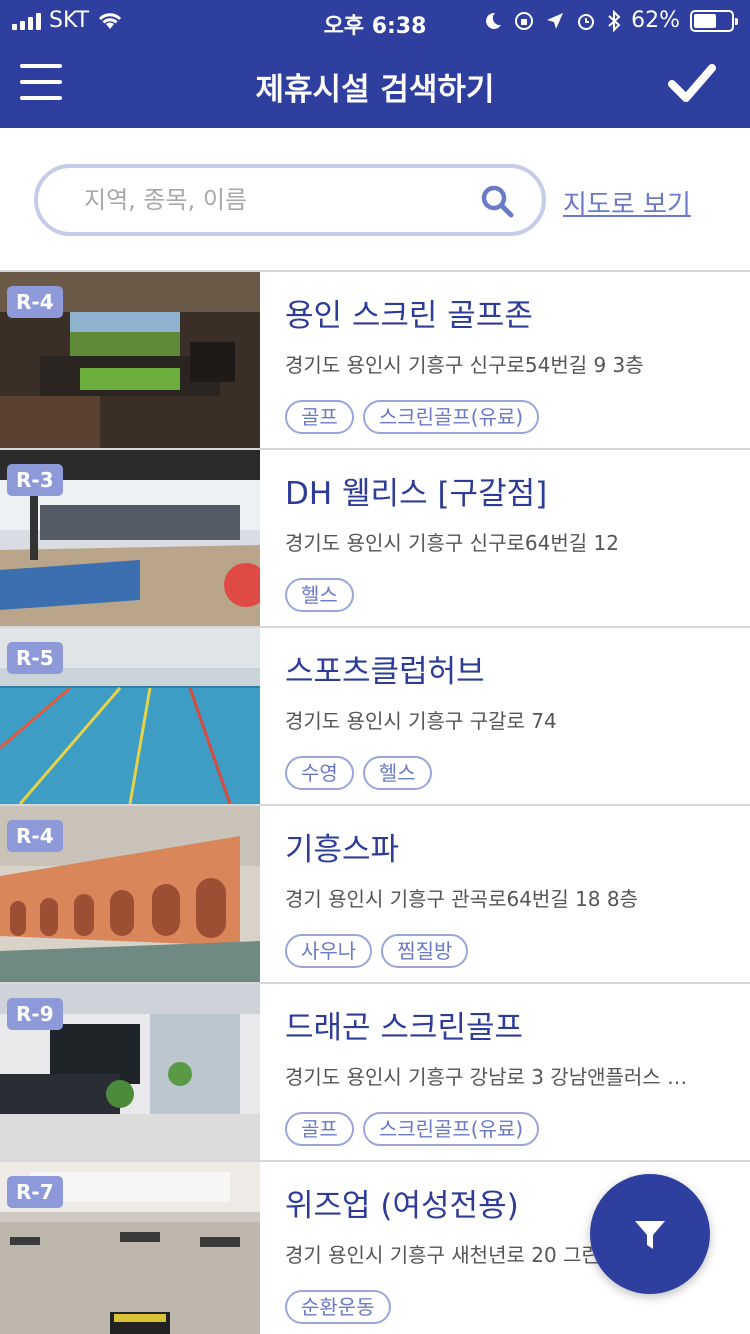  What do you see at coordinates (505, 490) in the screenshot?
I see `facility-name: DH 웰리스 [구갈점]` at bounding box center [505, 490].